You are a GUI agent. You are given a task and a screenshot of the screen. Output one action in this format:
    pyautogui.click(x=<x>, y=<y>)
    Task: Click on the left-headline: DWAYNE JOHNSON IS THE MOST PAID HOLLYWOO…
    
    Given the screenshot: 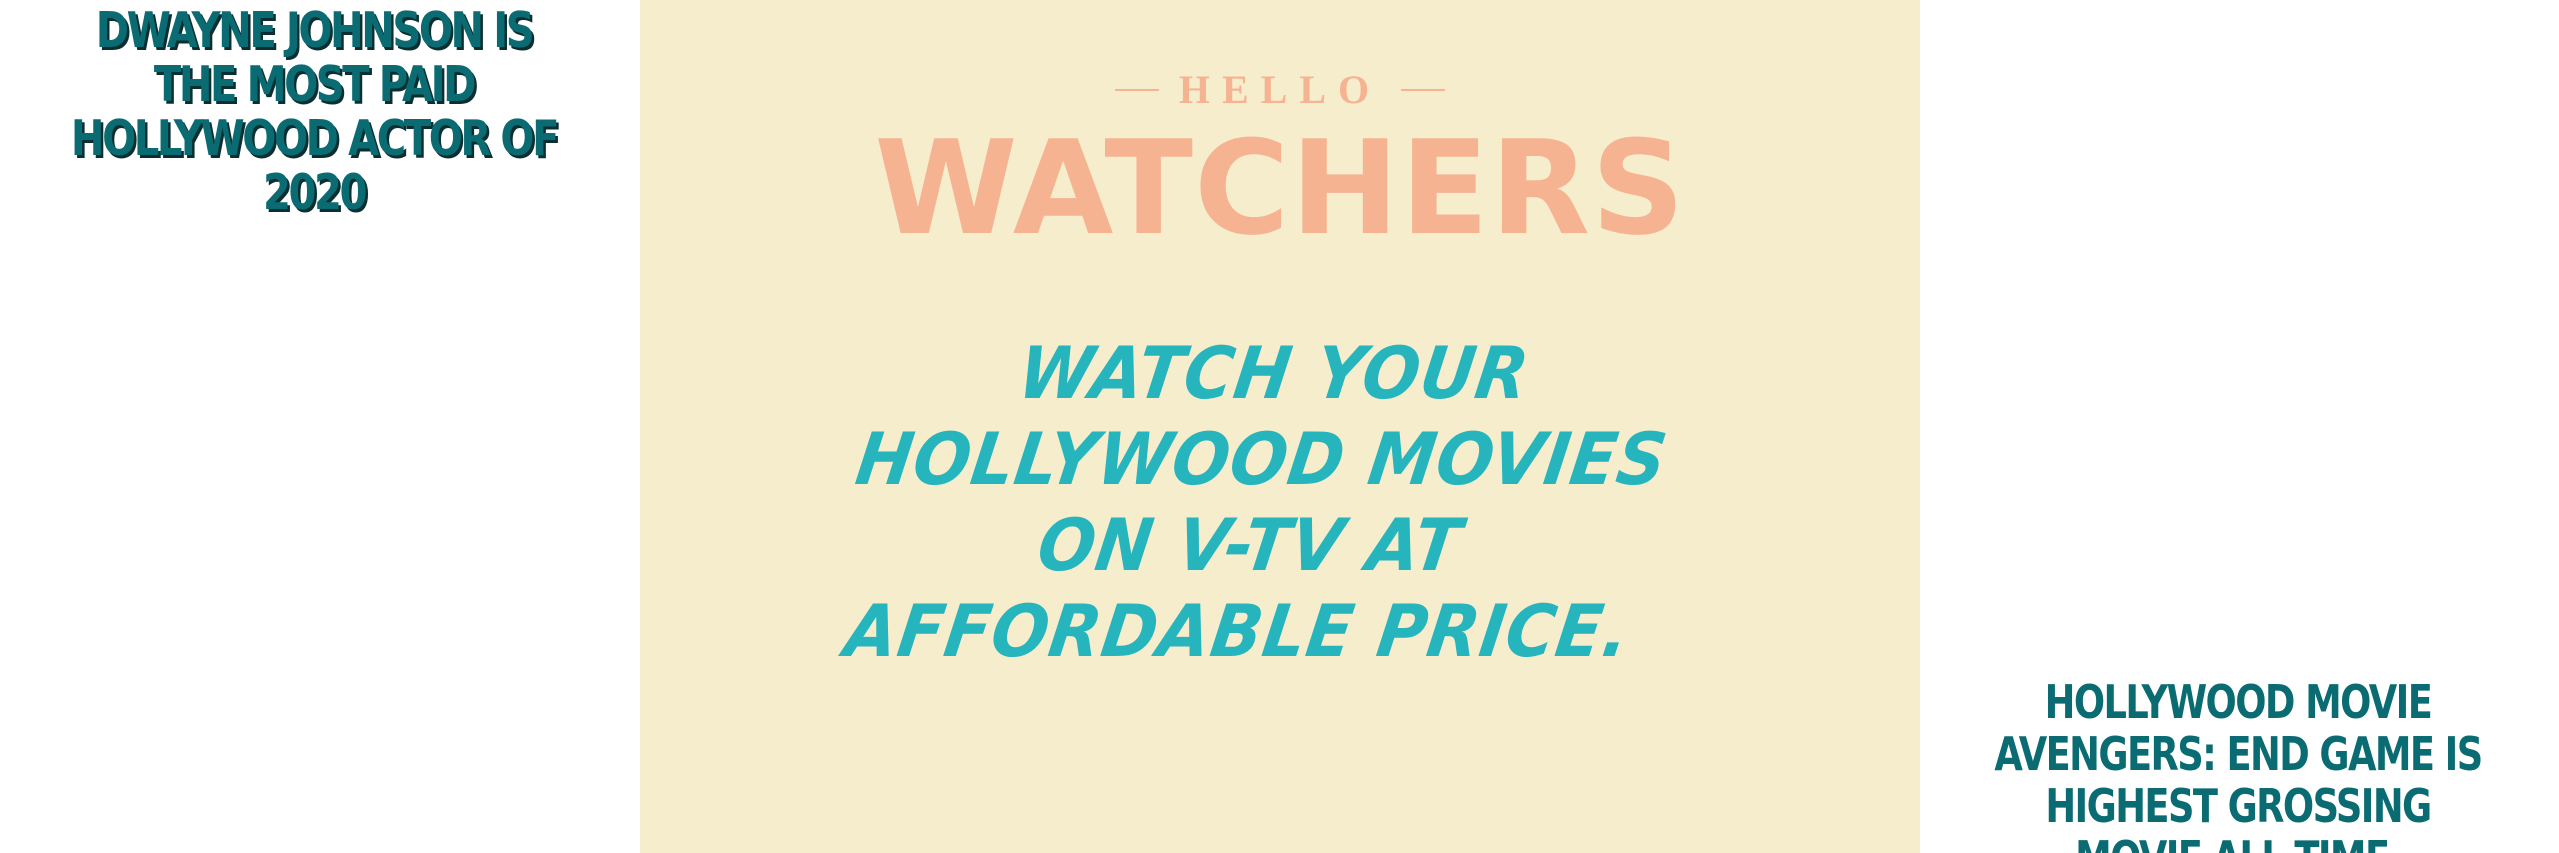 What is the action you would take?
    pyautogui.click(x=315, y=111)
    